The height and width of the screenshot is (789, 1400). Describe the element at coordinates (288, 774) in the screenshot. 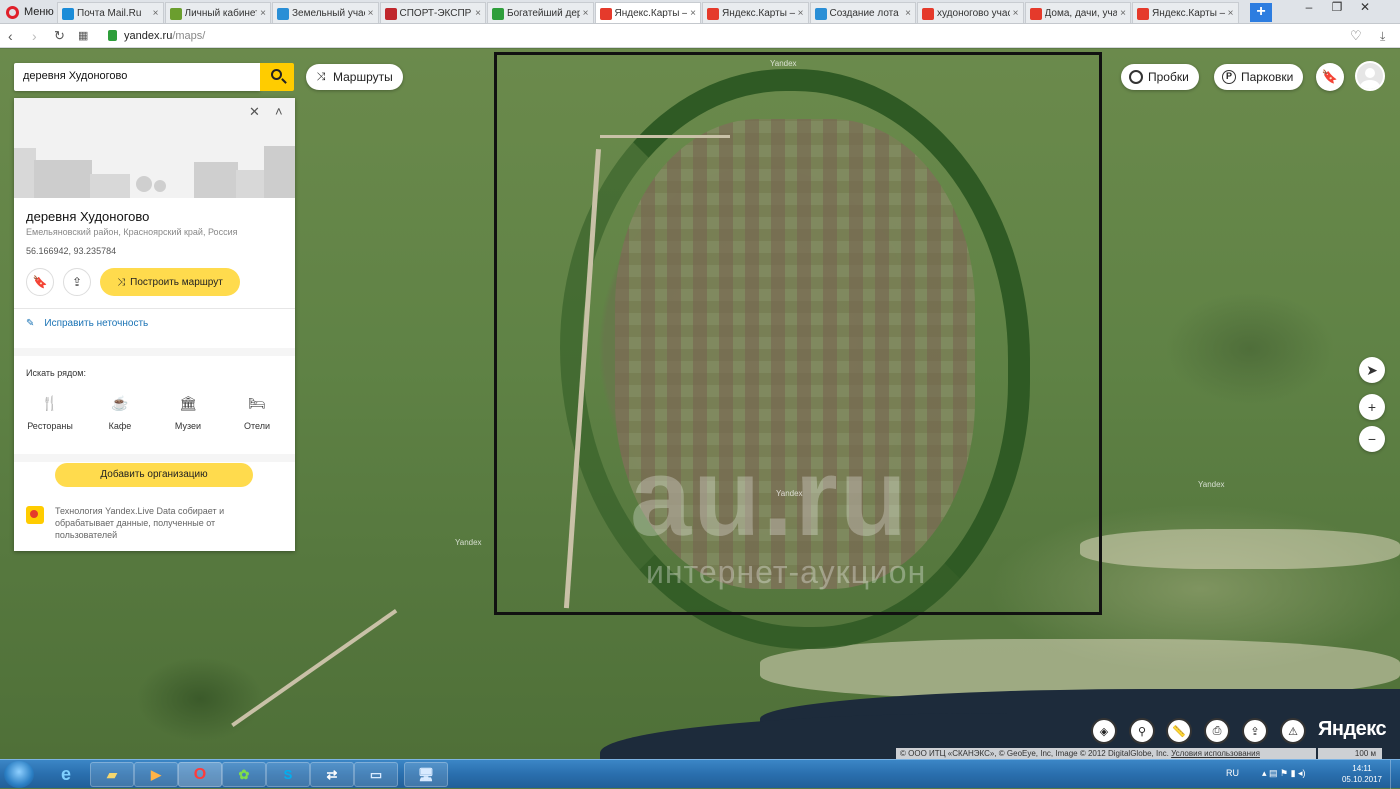

I see `taskbar-skype: S` at that location.